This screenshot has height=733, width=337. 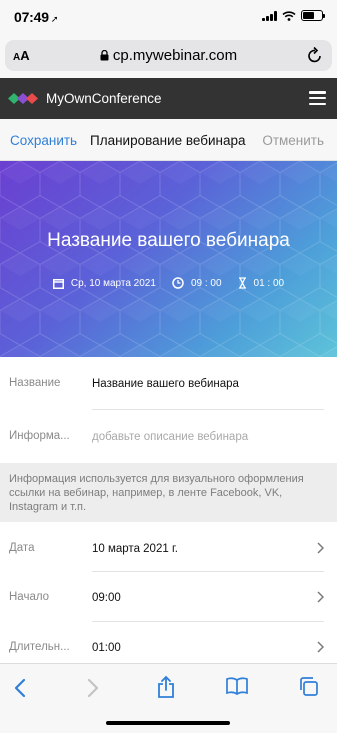 I want to click on date-value: 10 марта 2021 г., so click(x=135, y=549).